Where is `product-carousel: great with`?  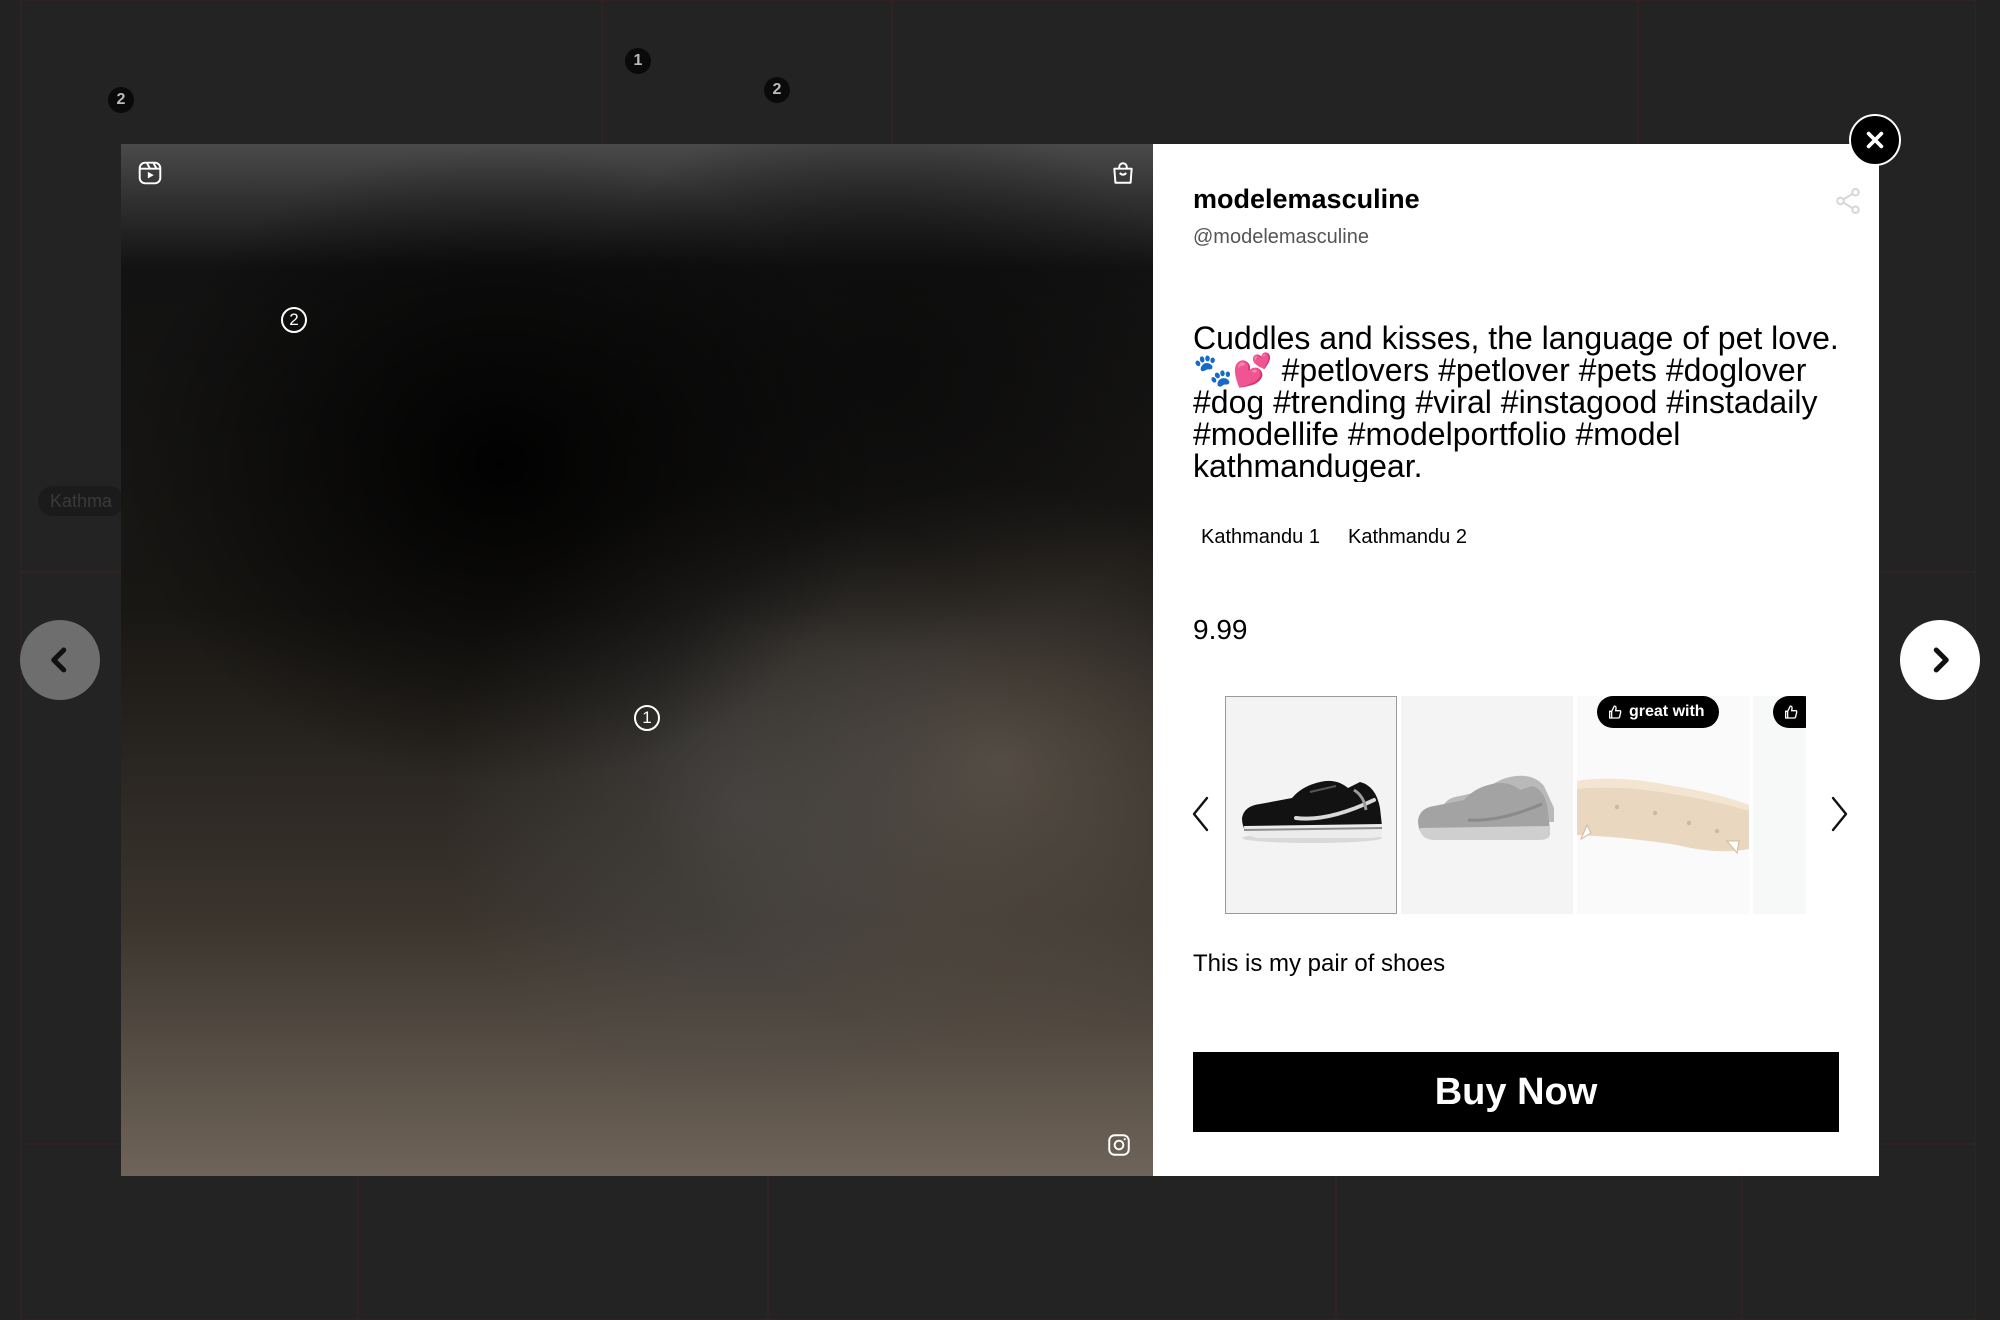 product-carousel: great with is located at coordinates (1520, 806).